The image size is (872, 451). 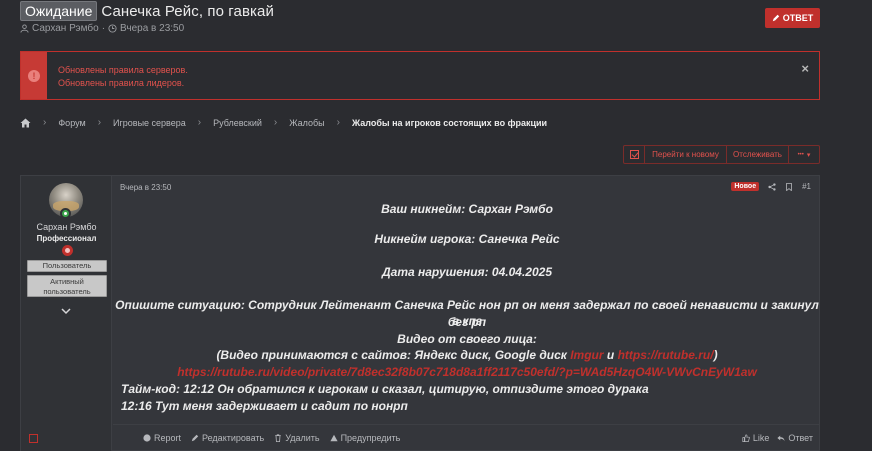 What do you see at coordinates (237, 123) in the screenshot?
I see `breadcrumb-item: Рублевский` at bounding box center [237, 123].